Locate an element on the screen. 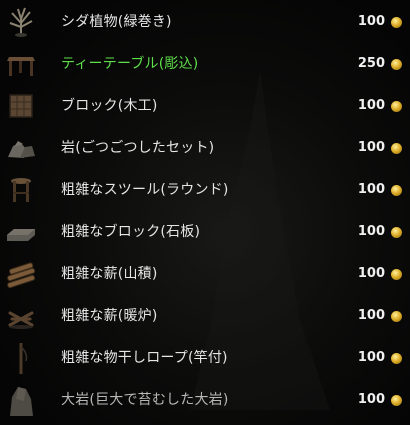  list-item: 大岩(巨大で苔むした大岩) 100 is located at coordinates (205, 400).